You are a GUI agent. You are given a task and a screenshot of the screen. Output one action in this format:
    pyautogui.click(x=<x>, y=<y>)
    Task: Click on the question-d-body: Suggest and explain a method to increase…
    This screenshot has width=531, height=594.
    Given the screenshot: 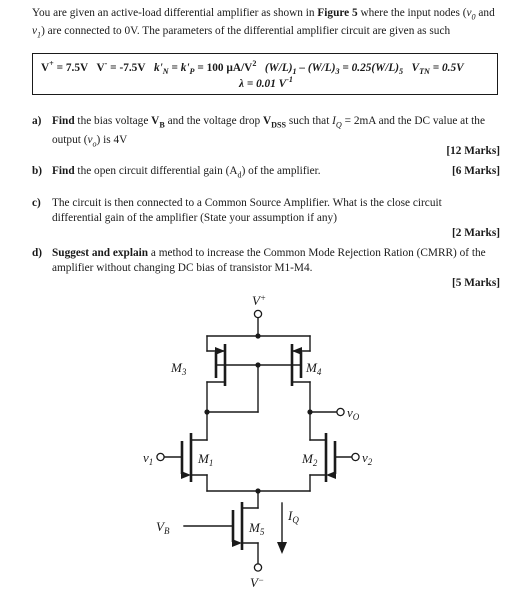 What is the action you would take?
    pyautogui.click(x=276, y=260)
    